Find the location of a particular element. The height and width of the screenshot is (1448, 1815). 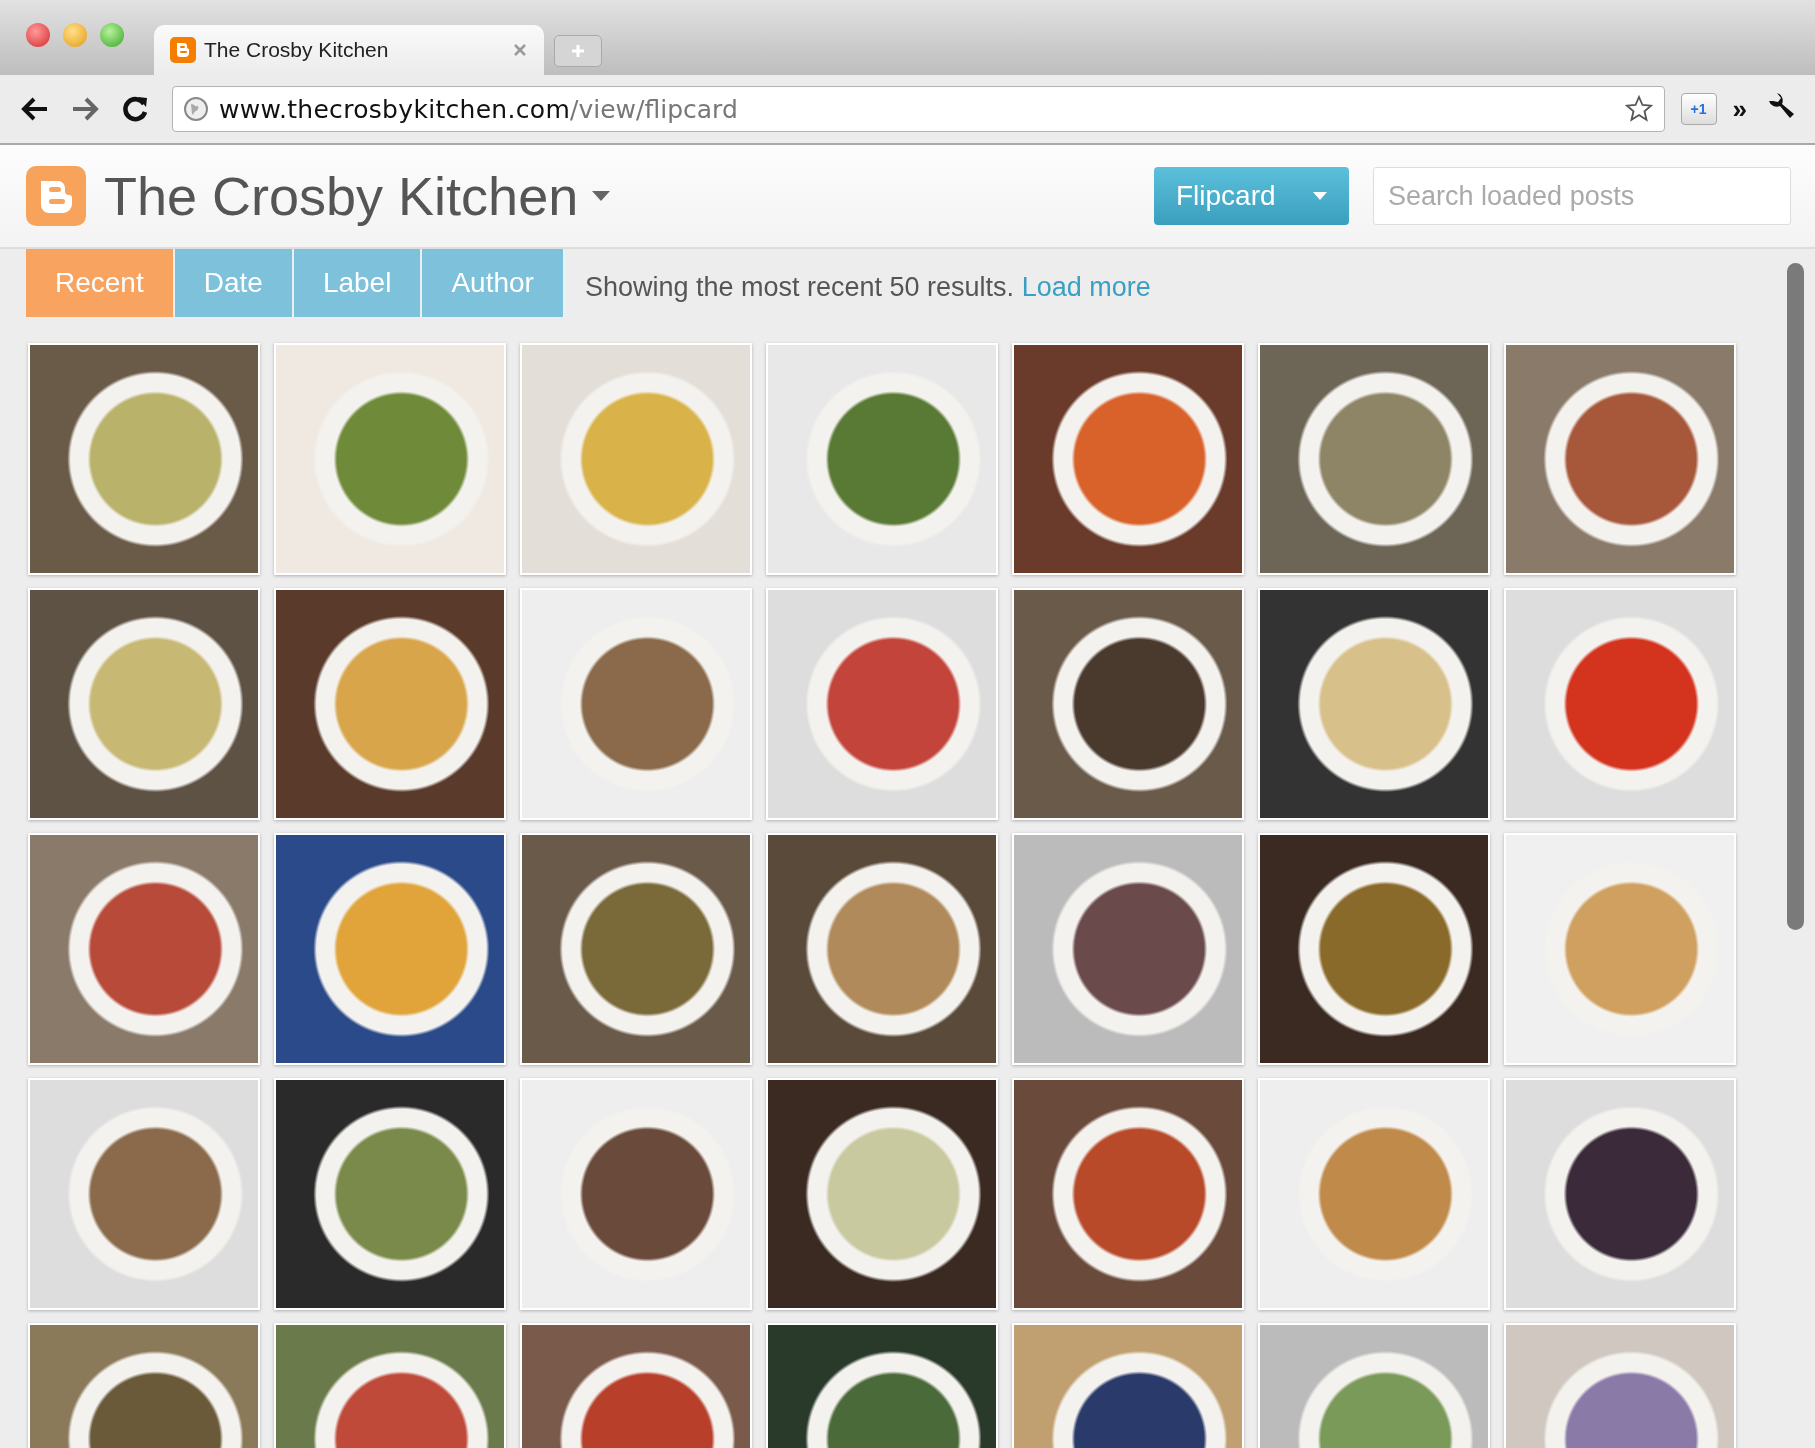

status-text: Showing the most recent 50 results. Load more is located at coordinates (867, 287).